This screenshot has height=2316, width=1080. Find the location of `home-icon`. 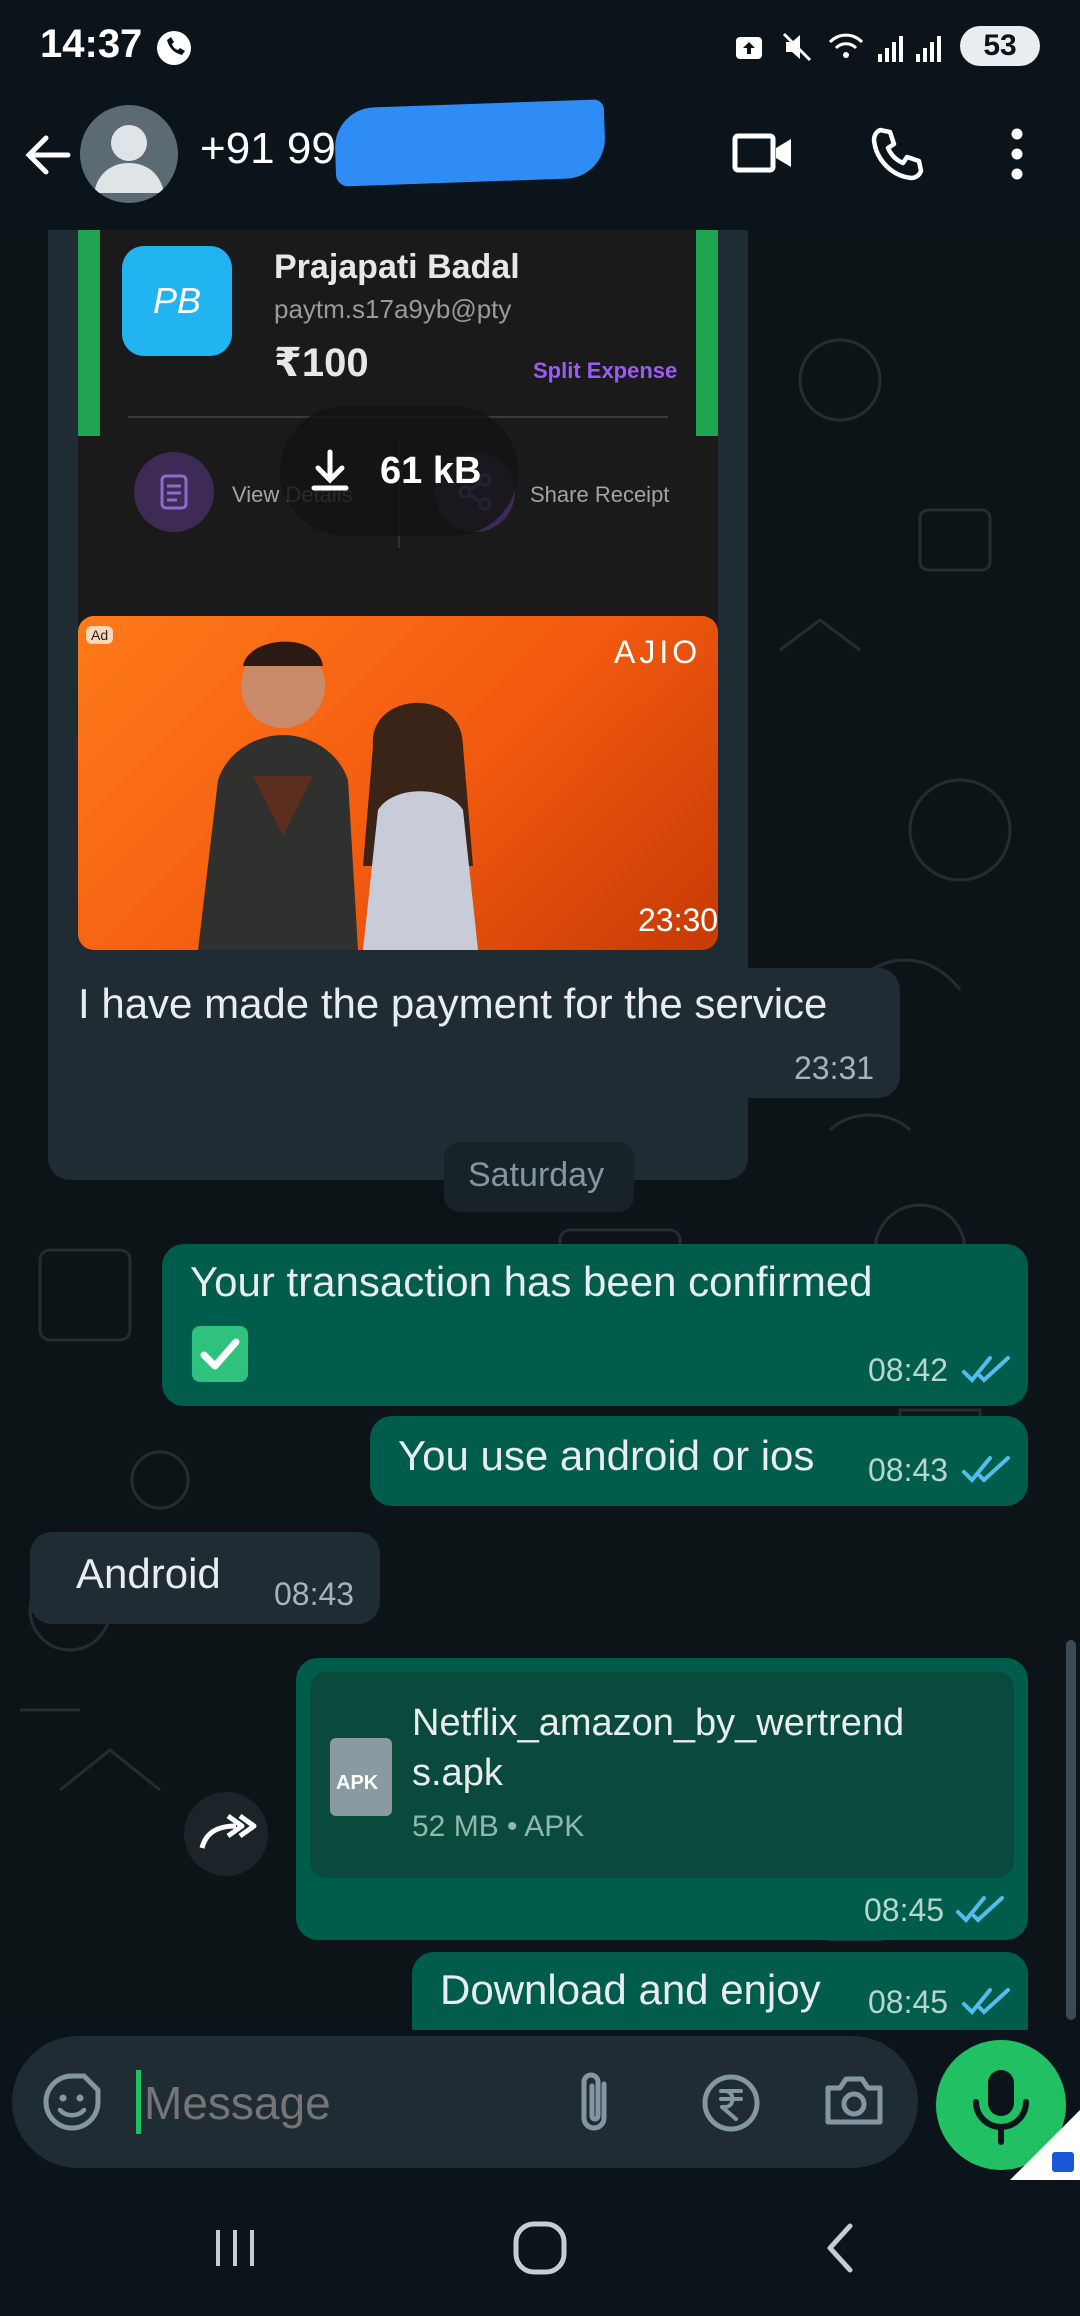

home-icon is located at coordinates (540, 2248).